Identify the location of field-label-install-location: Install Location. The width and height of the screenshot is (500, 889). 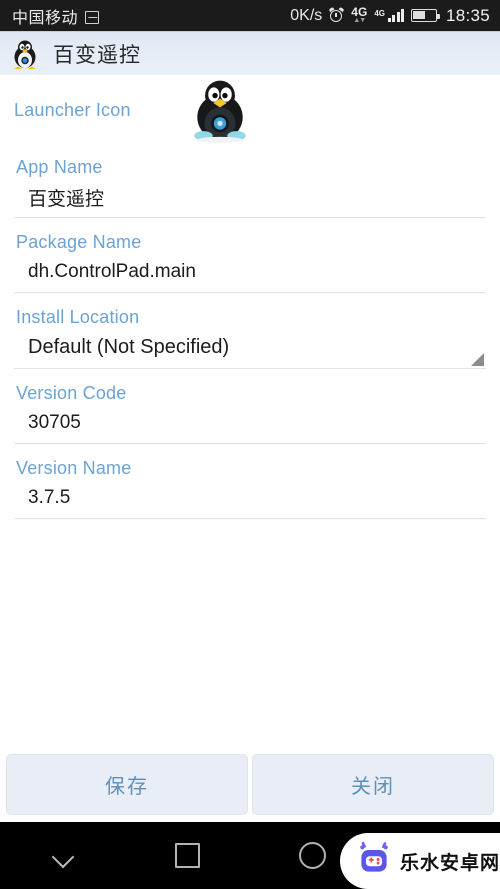
(78, 317).